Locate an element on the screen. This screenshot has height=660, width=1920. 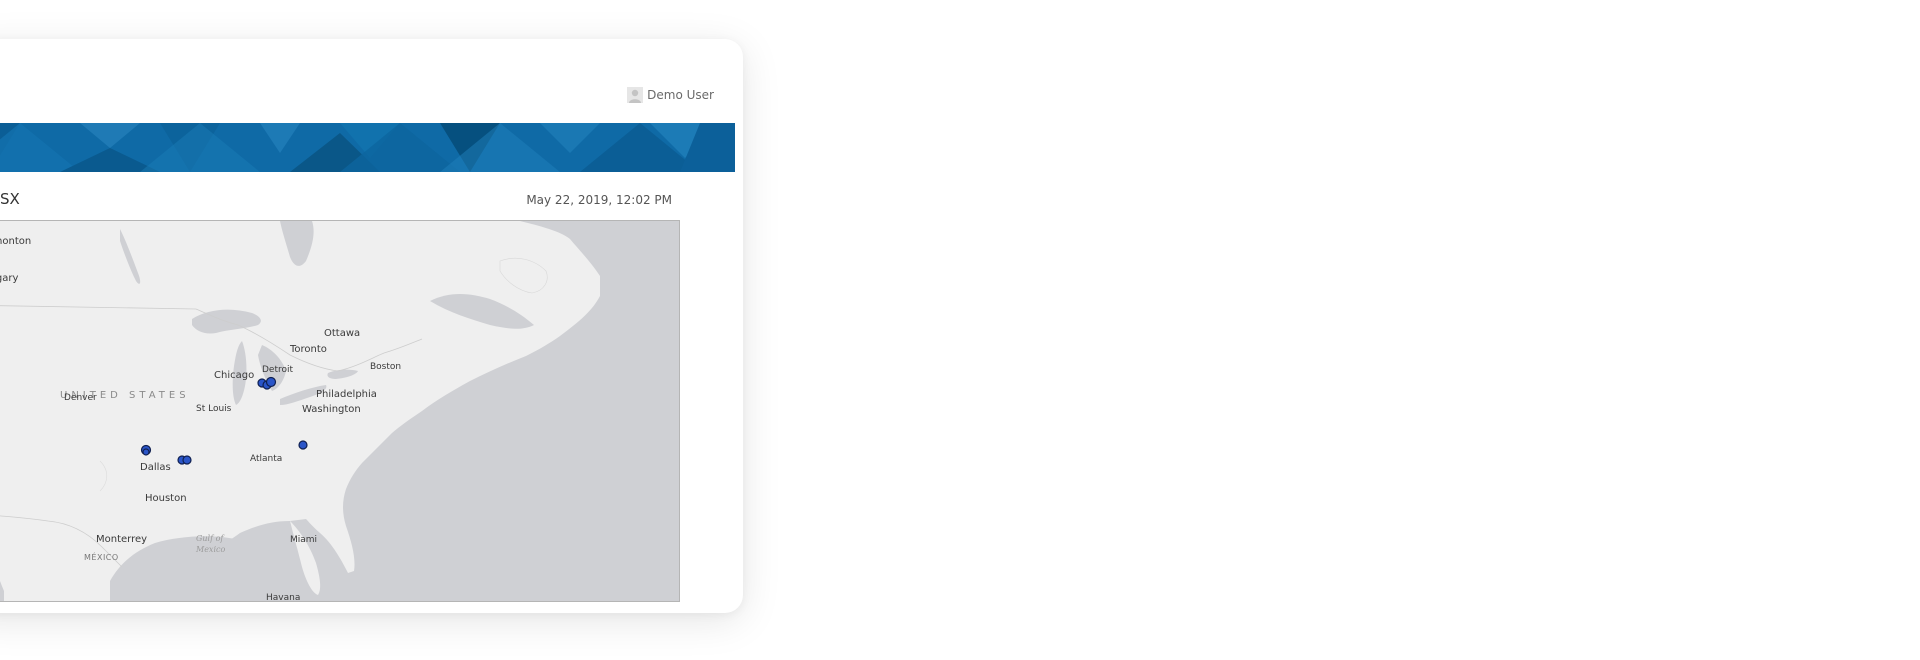
timestamp: May 22, 2019, 12:02 PM is located at coordinates (599, 200).